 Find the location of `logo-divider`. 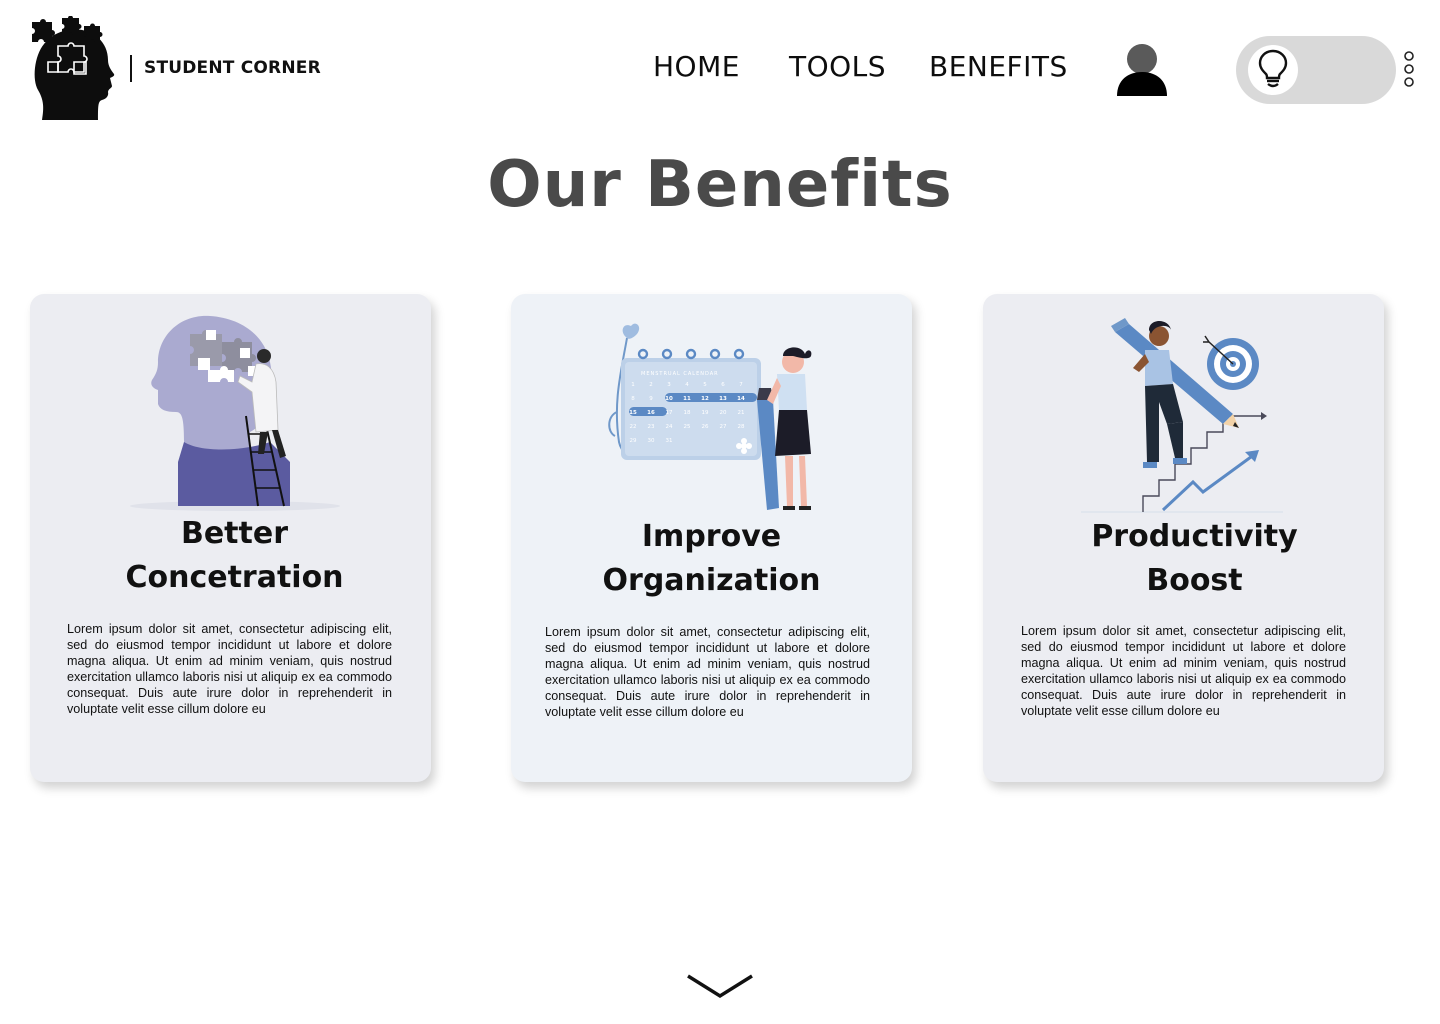

logo-divider is located at coordinates (131, 68).